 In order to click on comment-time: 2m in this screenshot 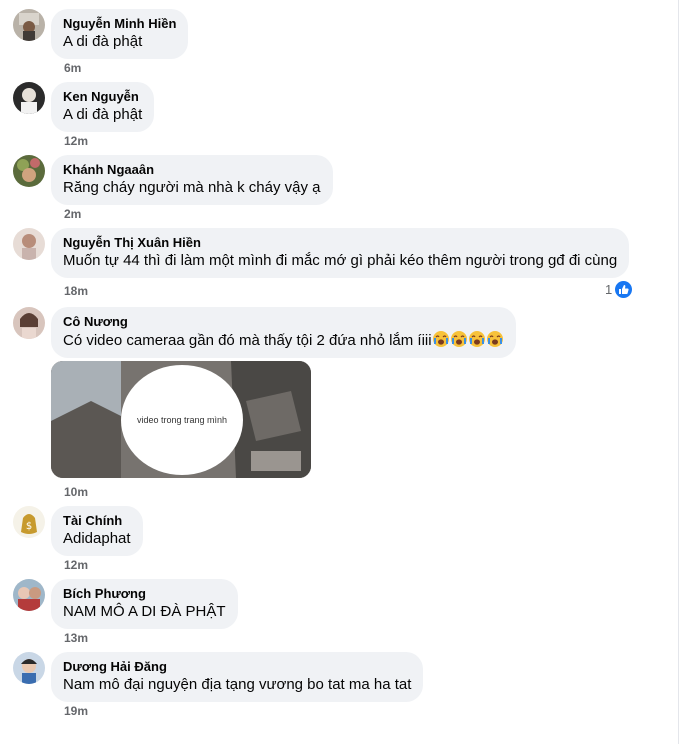, I will do `click(72, 214)`.